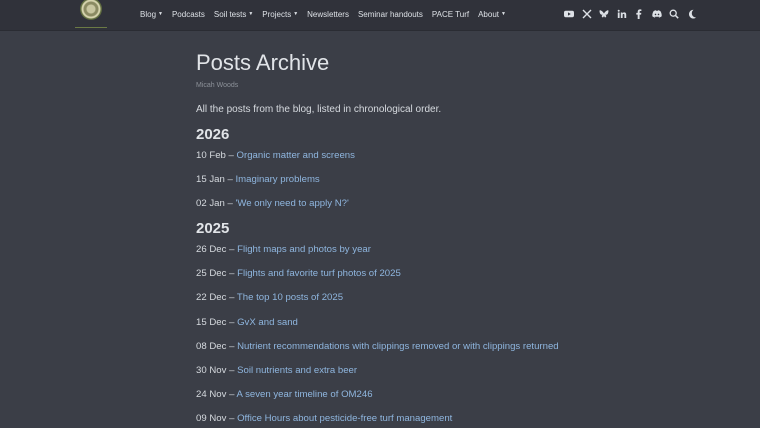 This screenshot has width=760, height=428. Describe the element at coordinates (217, 85) in the screenshot. I see `author-name: Micah Woods` at that location.